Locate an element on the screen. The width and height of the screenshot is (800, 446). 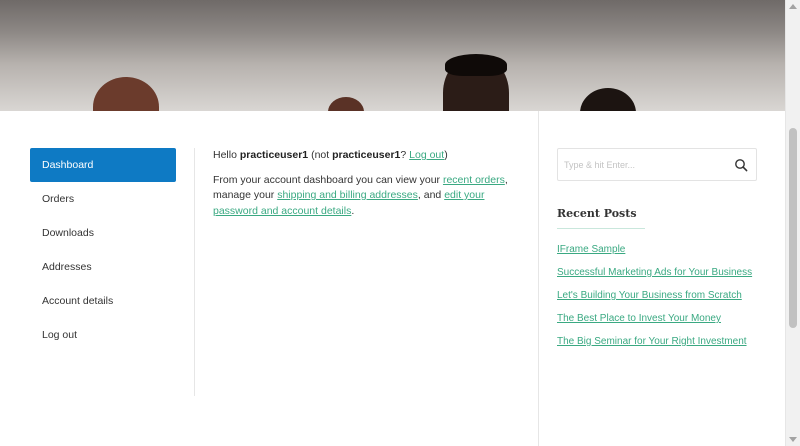
scrollbar-thumb is located at coordinates (793, 228).